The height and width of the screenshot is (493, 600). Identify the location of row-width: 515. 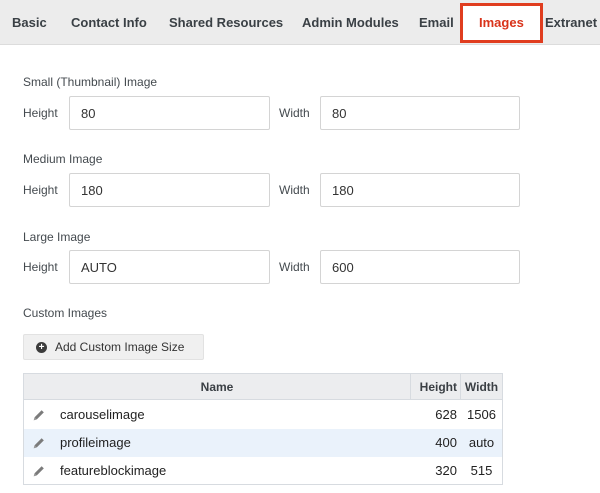
(481, 470).